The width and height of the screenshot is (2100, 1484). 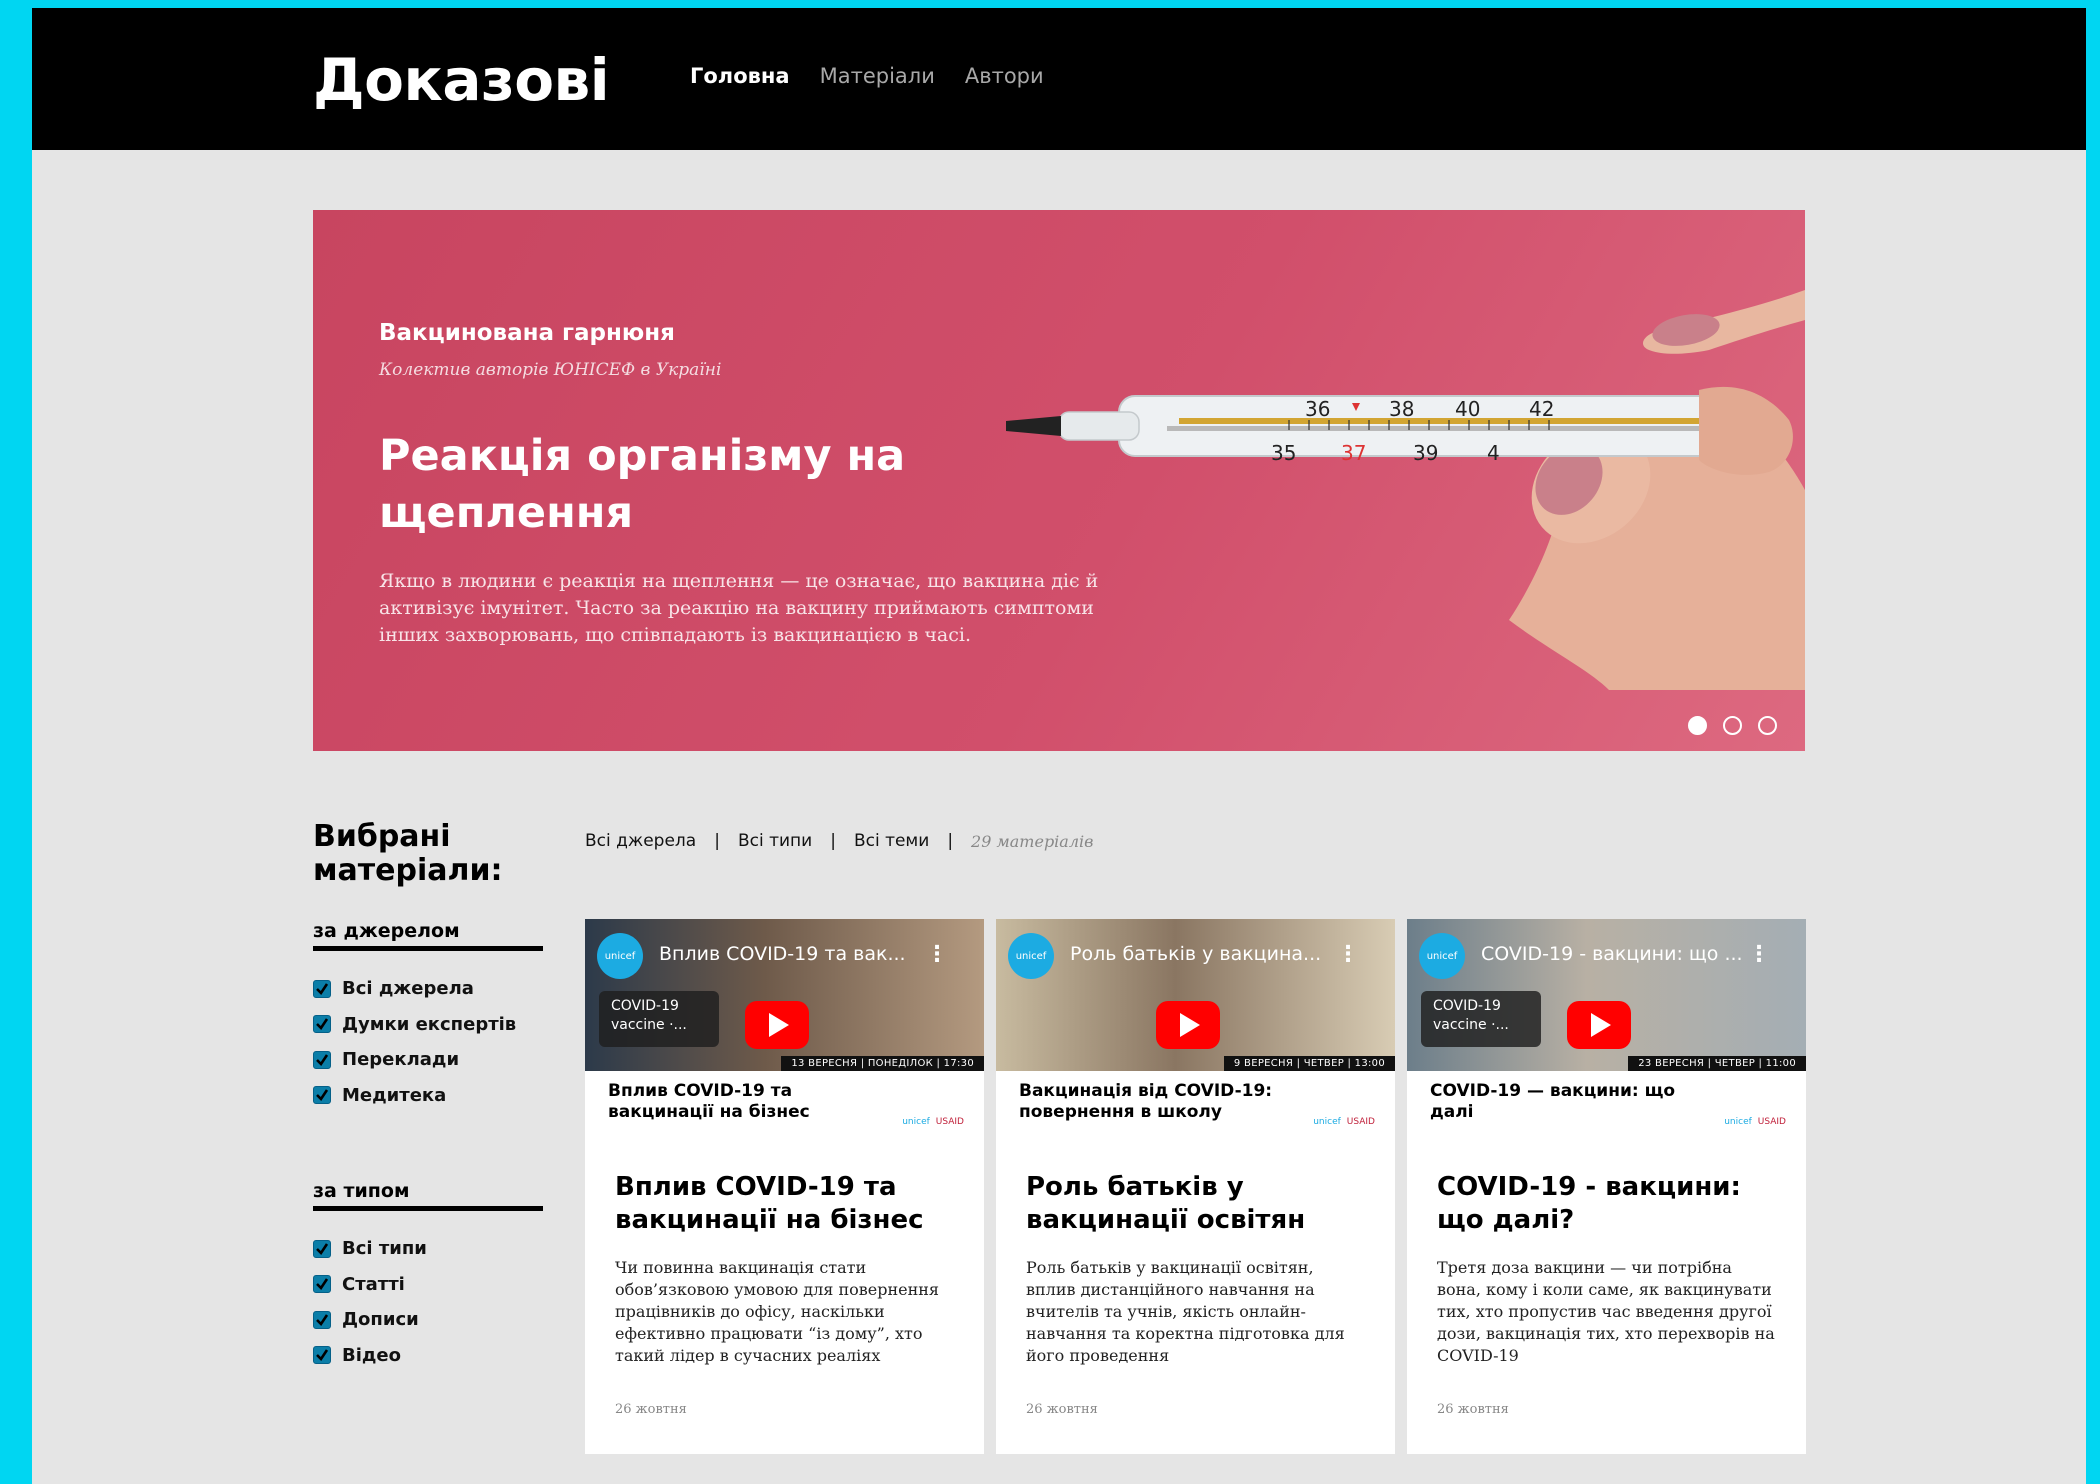 What do you see at coordinates (401, 1060) in the screenshot?
I see `checkbox-label: Переклади` at bounding box center [401, 1060].